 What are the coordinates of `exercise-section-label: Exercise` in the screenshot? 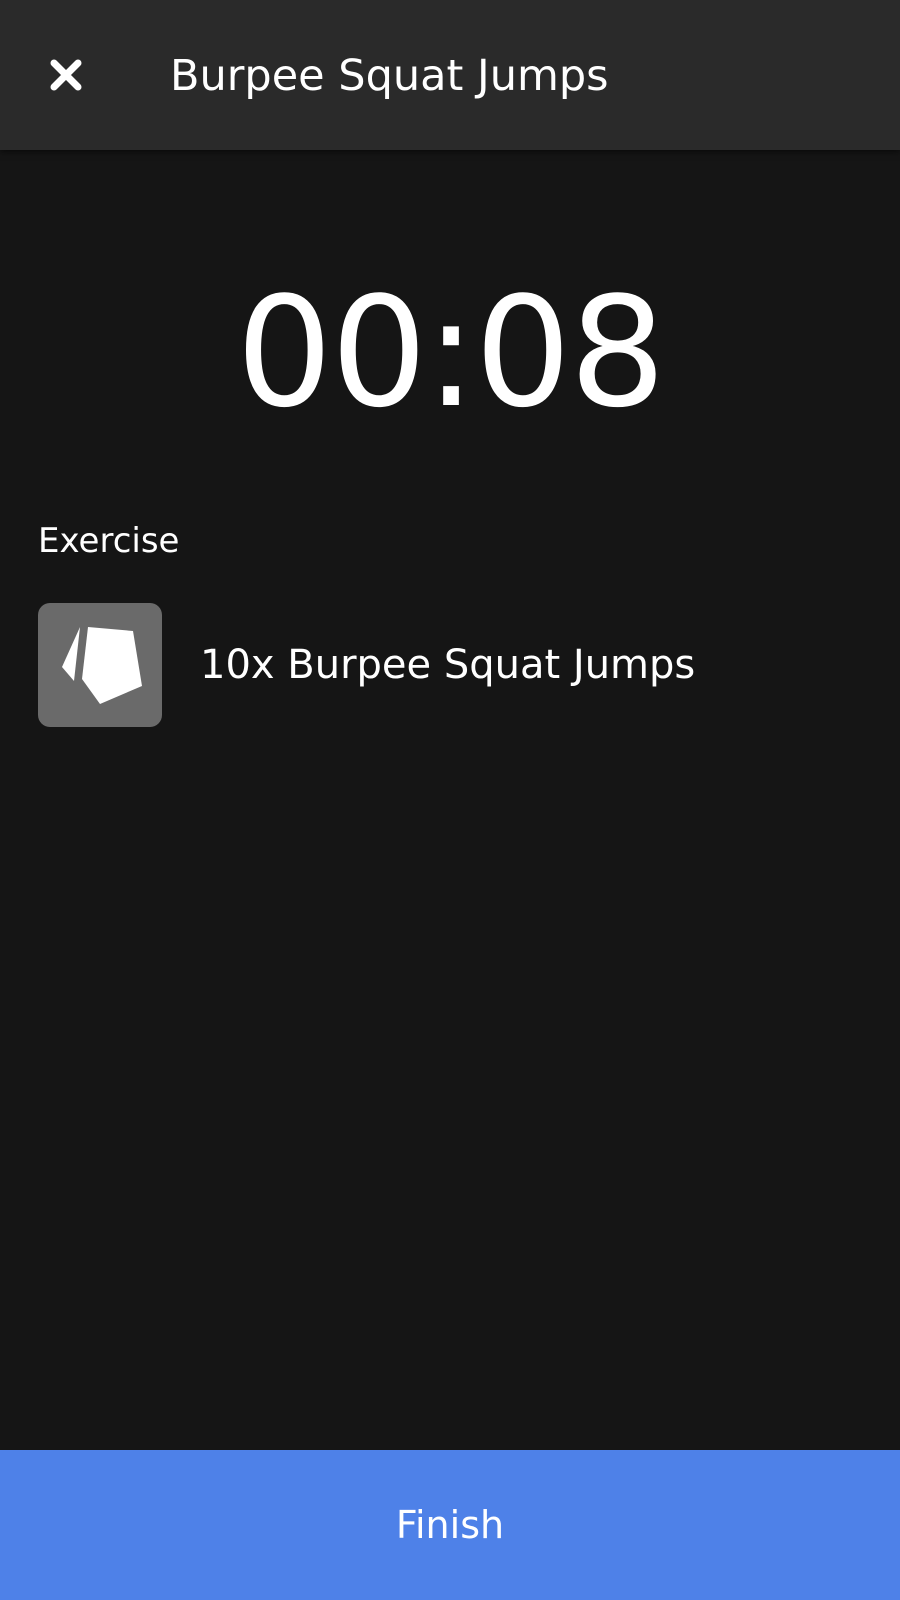 It's located at (109, 541).